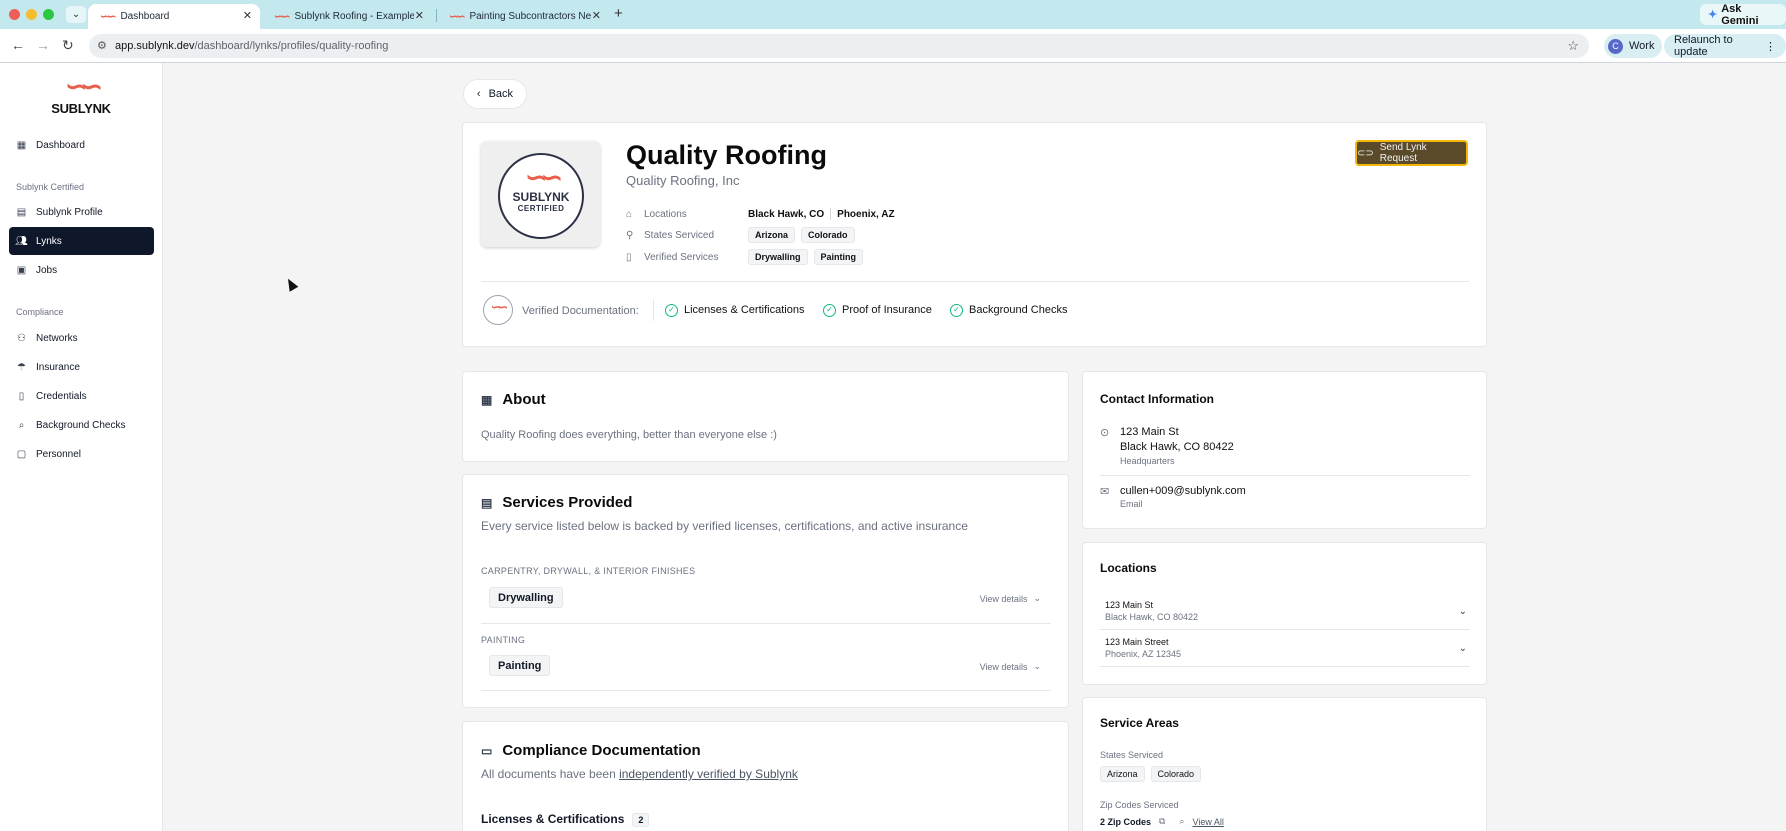 The width and height of the screenshot is (1786, 831). I want to click on sidebar-item-label: Background Checks, so click(81, 425).